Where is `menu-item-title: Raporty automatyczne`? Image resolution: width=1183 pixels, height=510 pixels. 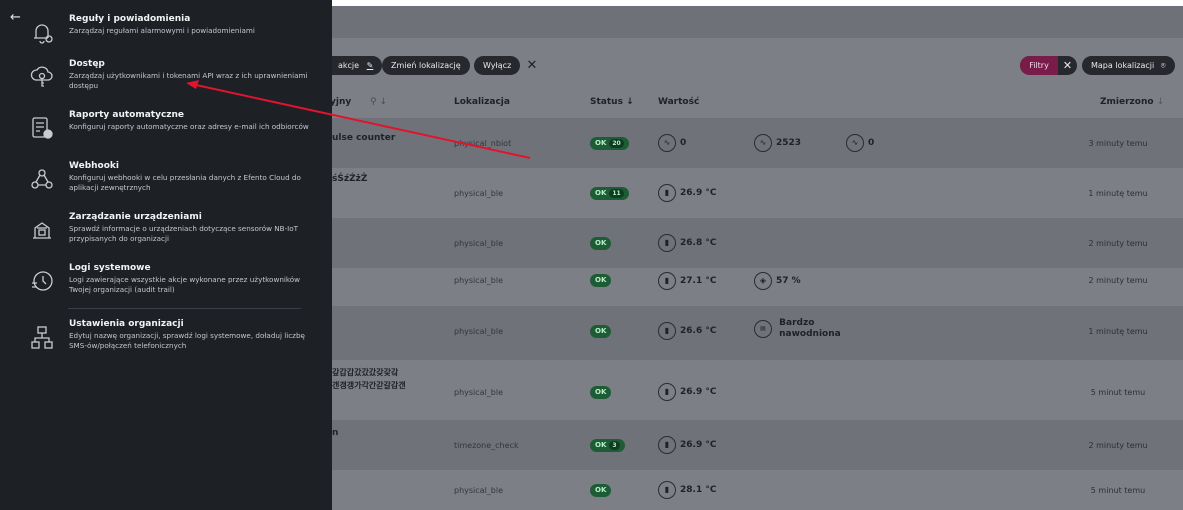
menu-item-title: Raporty automatyczne is located at coordinates (127, 115).